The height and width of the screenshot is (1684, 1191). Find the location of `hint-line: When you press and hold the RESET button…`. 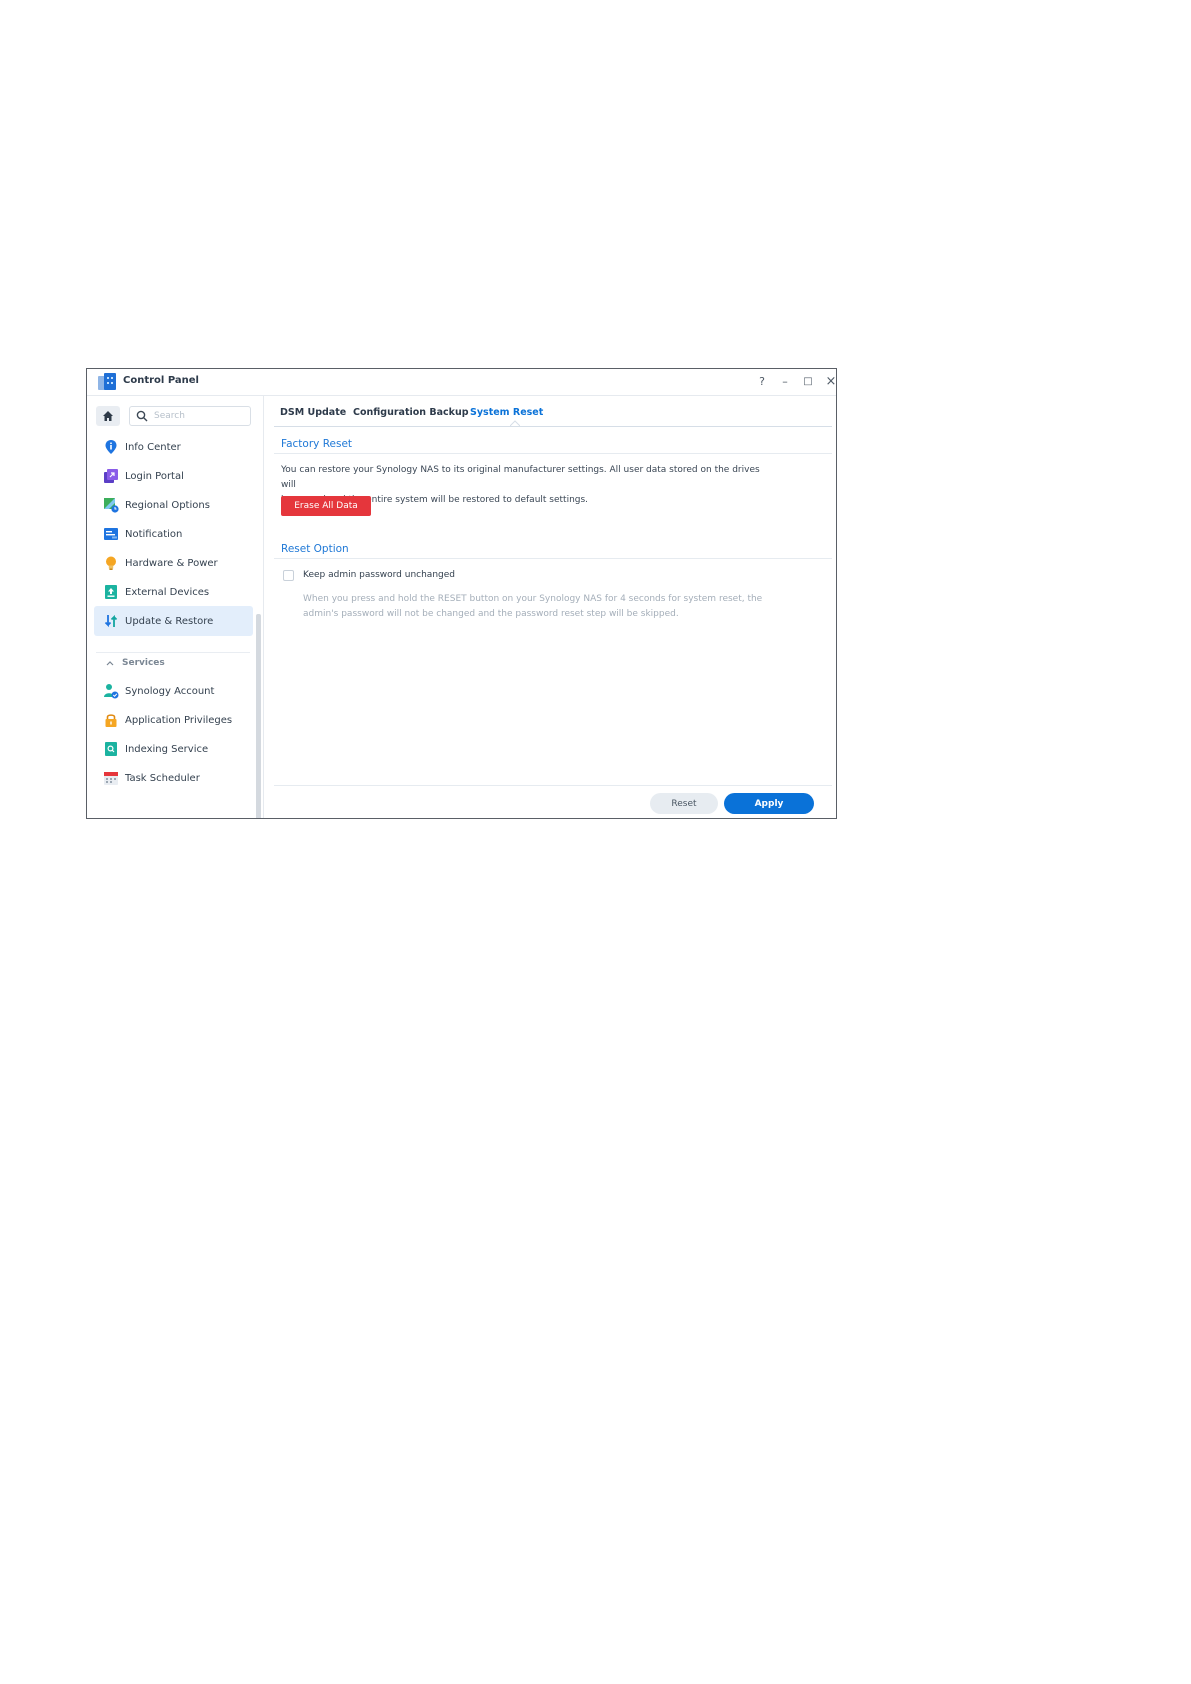

hint-line: When you press and hold the RESET button… is located at coordinates (533, 599).